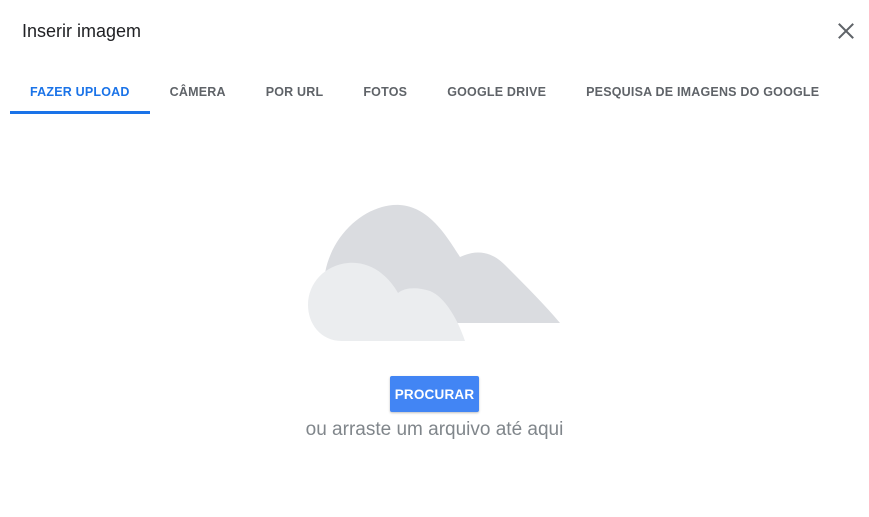 The height and width of the screenshot is (517, 869). I want to click on close-button, so click(846, 31).